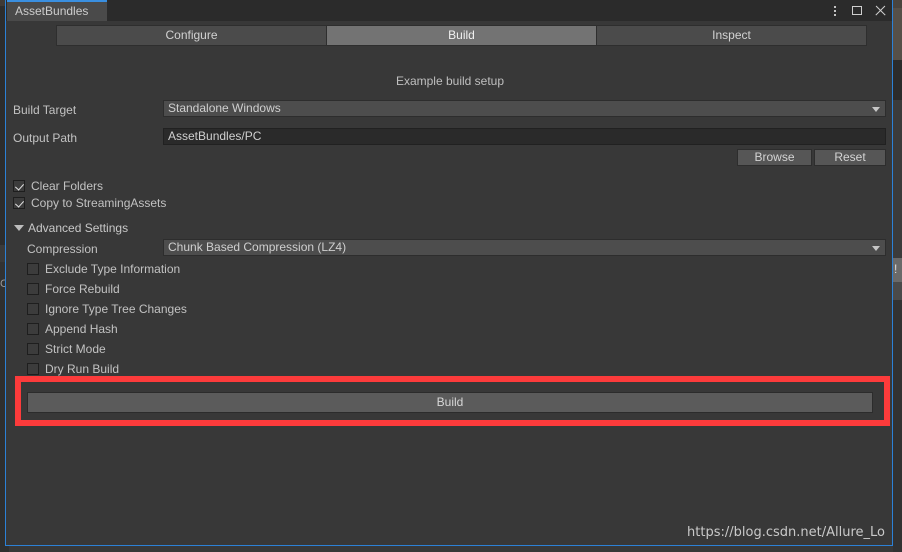 This screenshot has height=552, width=902. I want to click on toggle-copy-to-streamingassets-label: Copy to StreamingAssets, so click(99, 203).